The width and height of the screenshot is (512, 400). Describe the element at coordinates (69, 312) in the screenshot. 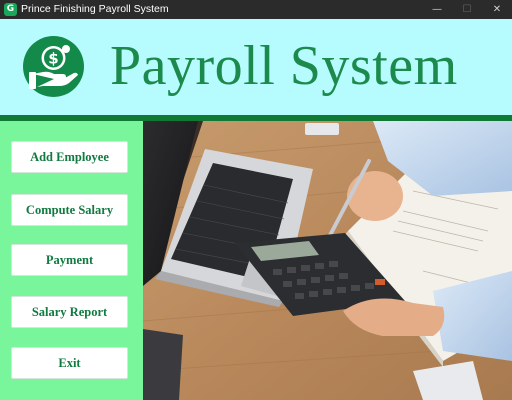

I see `salary-report-button: Salary Report` at that location.